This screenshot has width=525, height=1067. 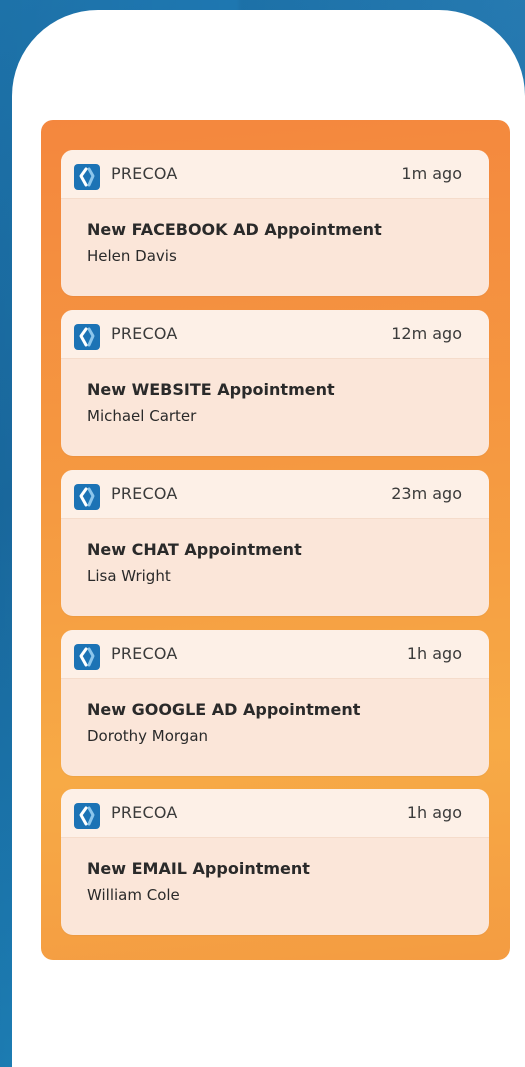 What do you see at coordinates (426, 493) in the screenshot?
I see `notification-time: 23m ago` at bounding box center [426, 493].